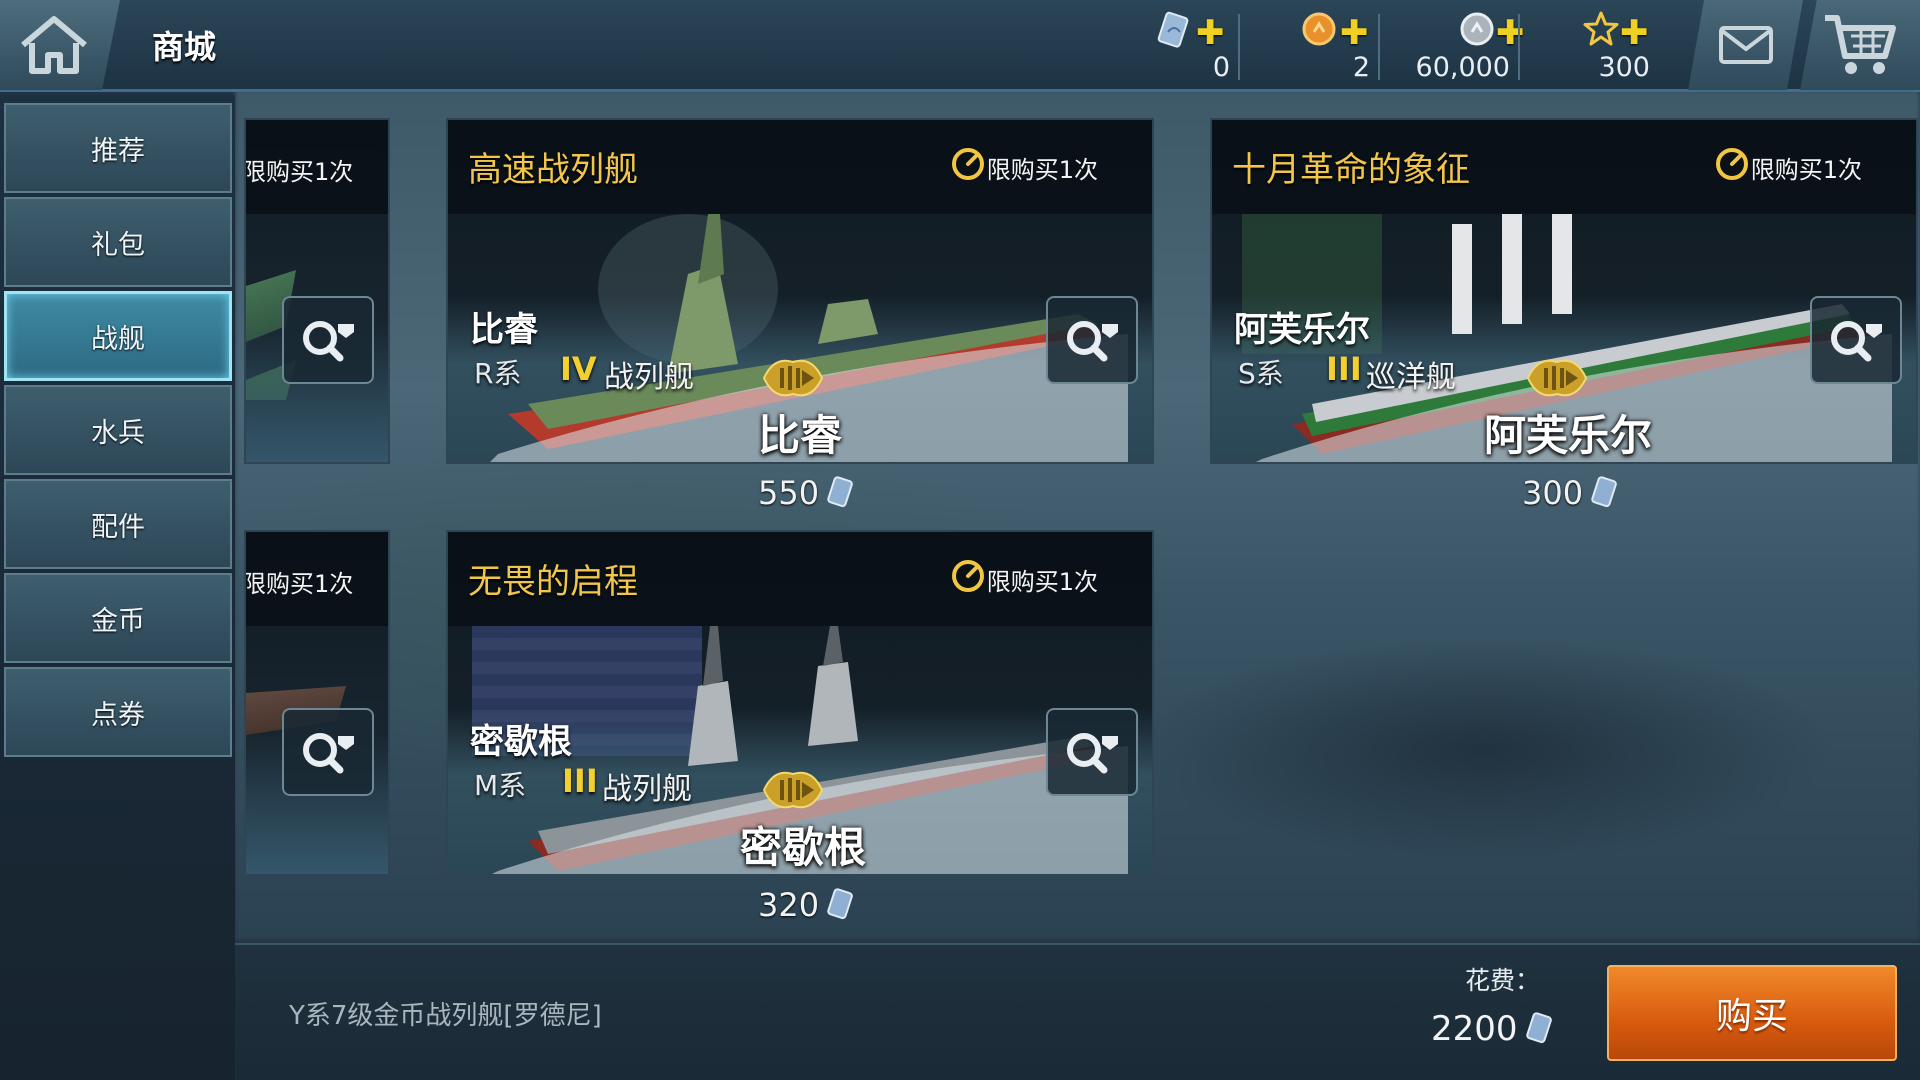 The height and width of the screenshot is (1080, 1920). I want to click on sidebar-item-recommend: 推荐, so click(118, 148).